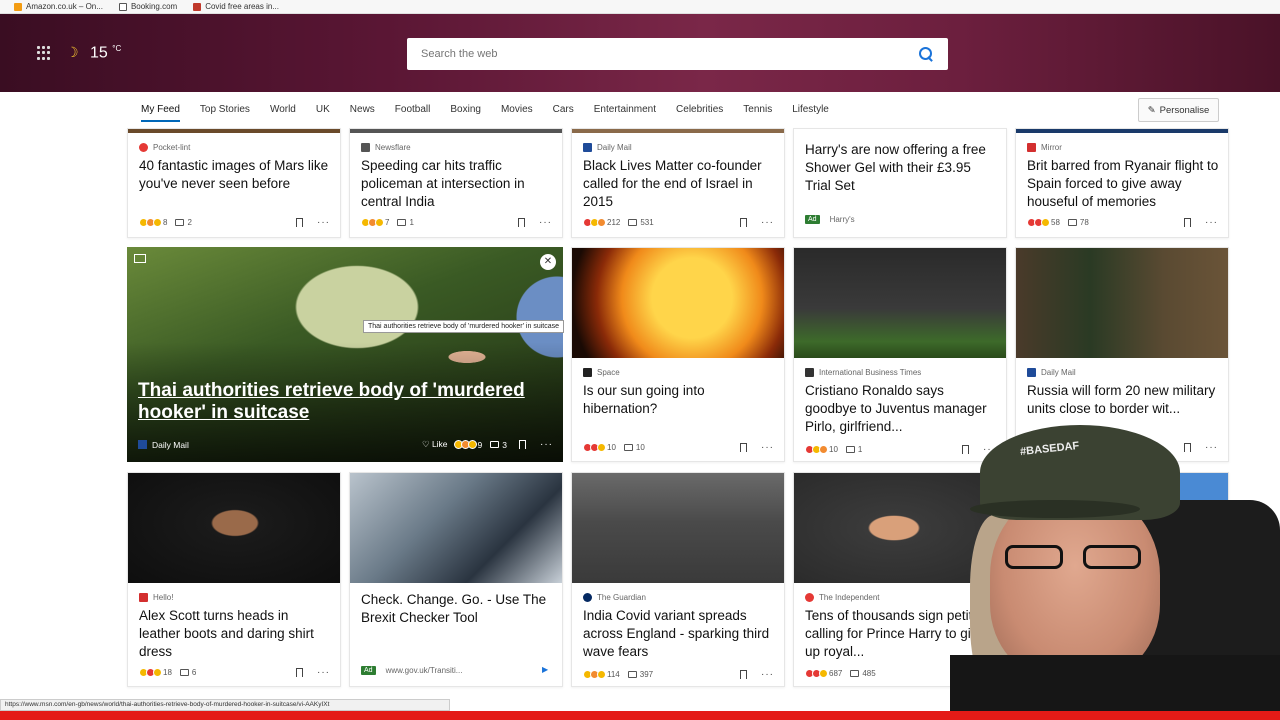  What do you see at coordinates (167, 672) in the screenshot?
I see `reaction-count: 18` at bounding box center [167, 672].